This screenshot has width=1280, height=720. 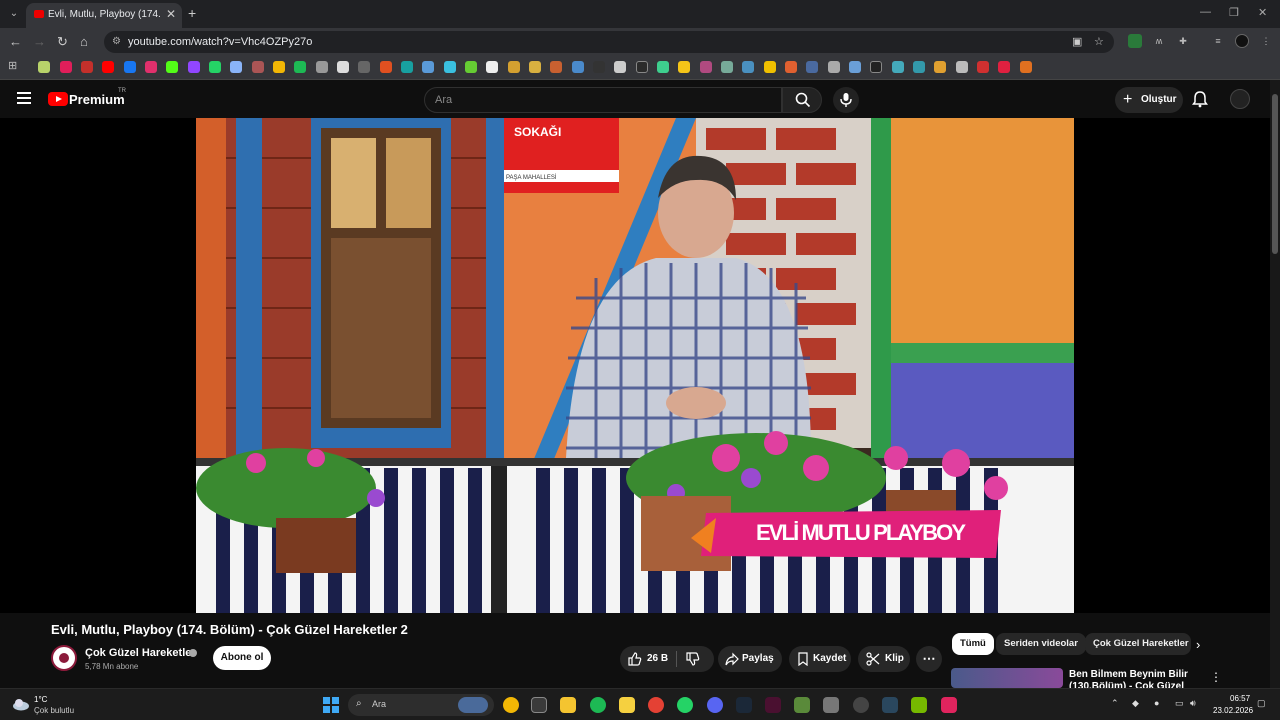 I want to click on tray-app-icon: ●, so click(x=1156, y=703).